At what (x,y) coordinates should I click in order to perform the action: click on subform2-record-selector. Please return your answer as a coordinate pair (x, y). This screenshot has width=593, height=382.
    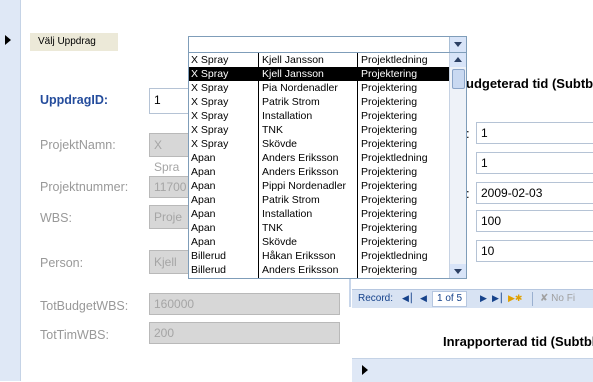
    Looking at the image, I should click on (472, 370).